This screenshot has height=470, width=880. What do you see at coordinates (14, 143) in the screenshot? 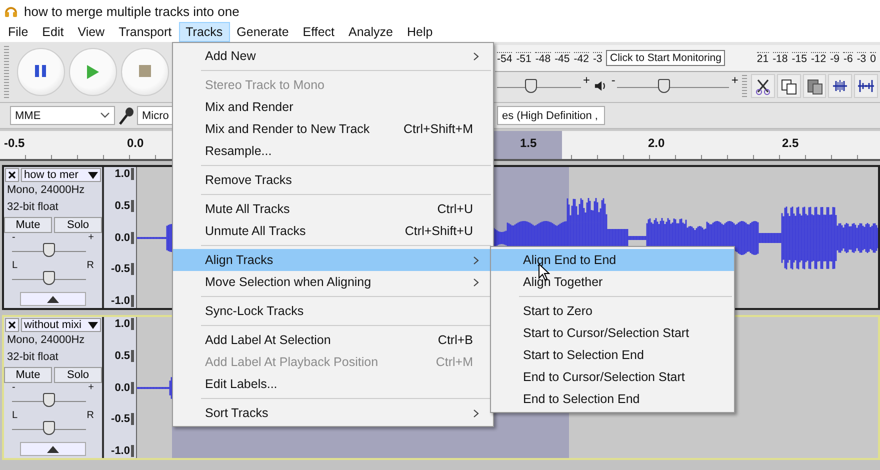
I see `ruler-label: -0.5` at bounding box center [14, 143].